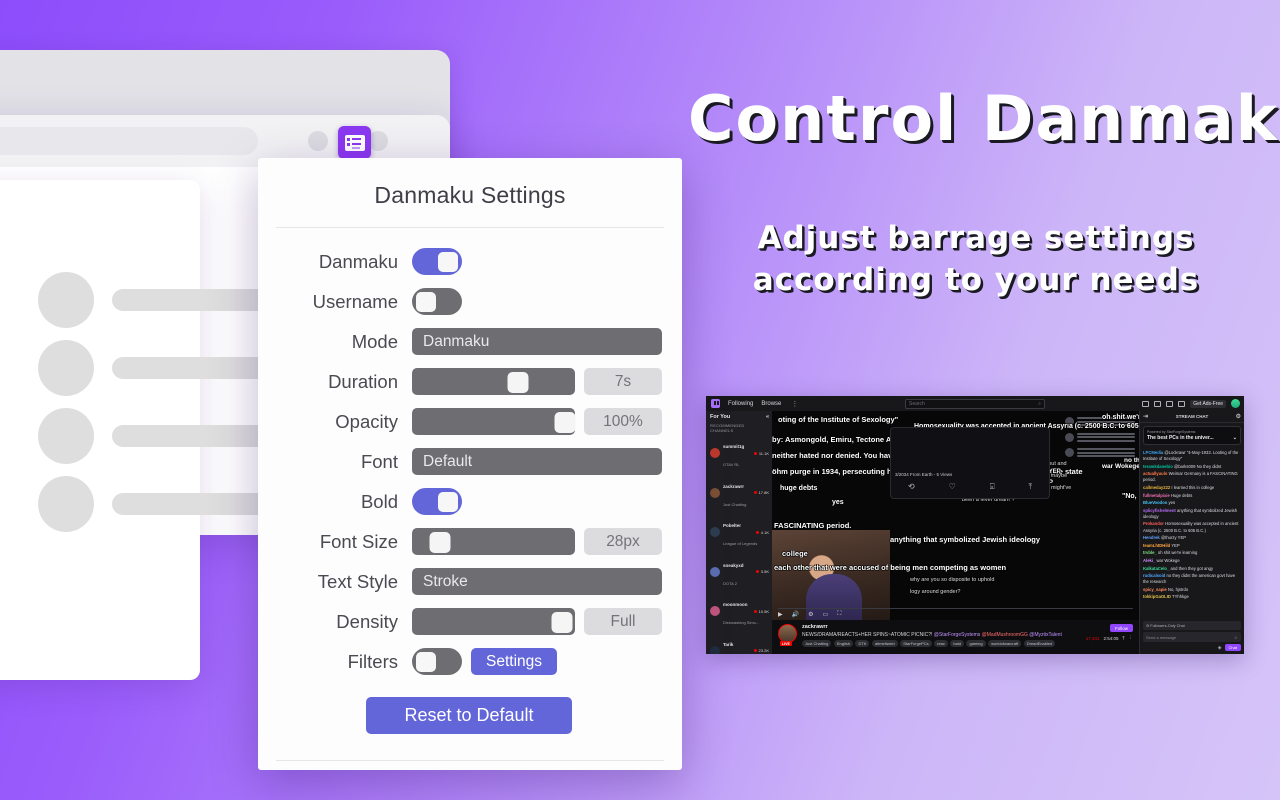  What do you see at coordinates (1131, 638) in the screenshot?
I see `more-icon: ⋮` at bounding box center [1131, 638].